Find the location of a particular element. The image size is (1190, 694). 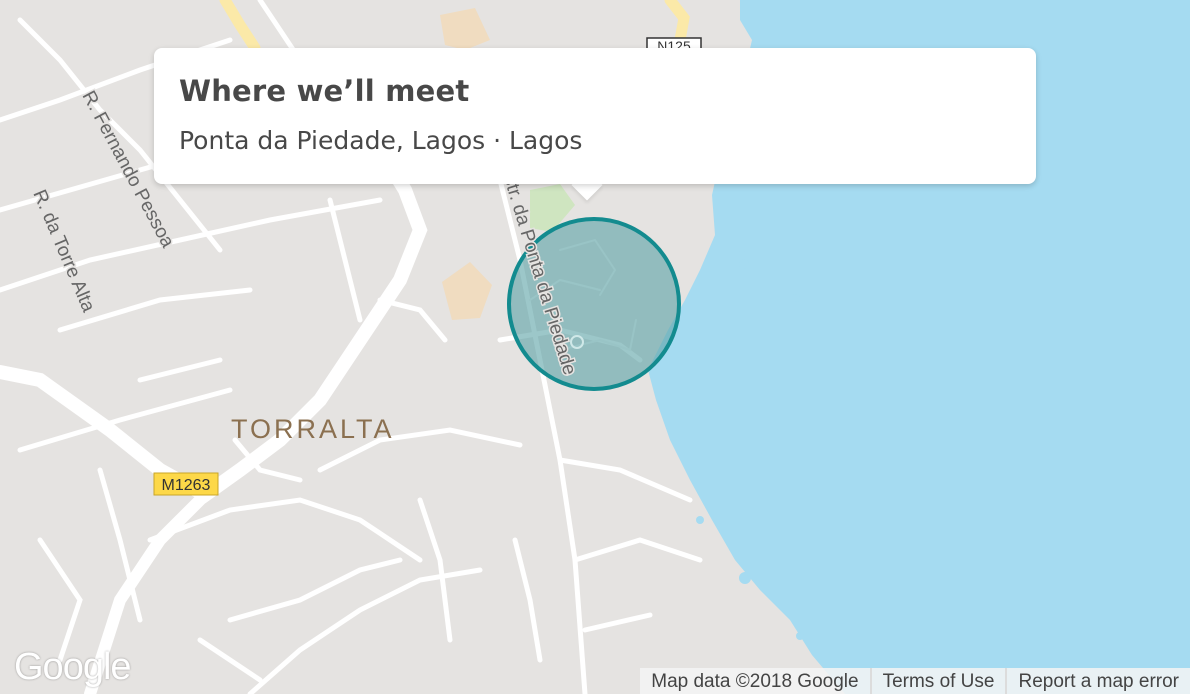

card-location: Ponta da Piedade, Lagos · Lagos is located at coordinates (381, 140).